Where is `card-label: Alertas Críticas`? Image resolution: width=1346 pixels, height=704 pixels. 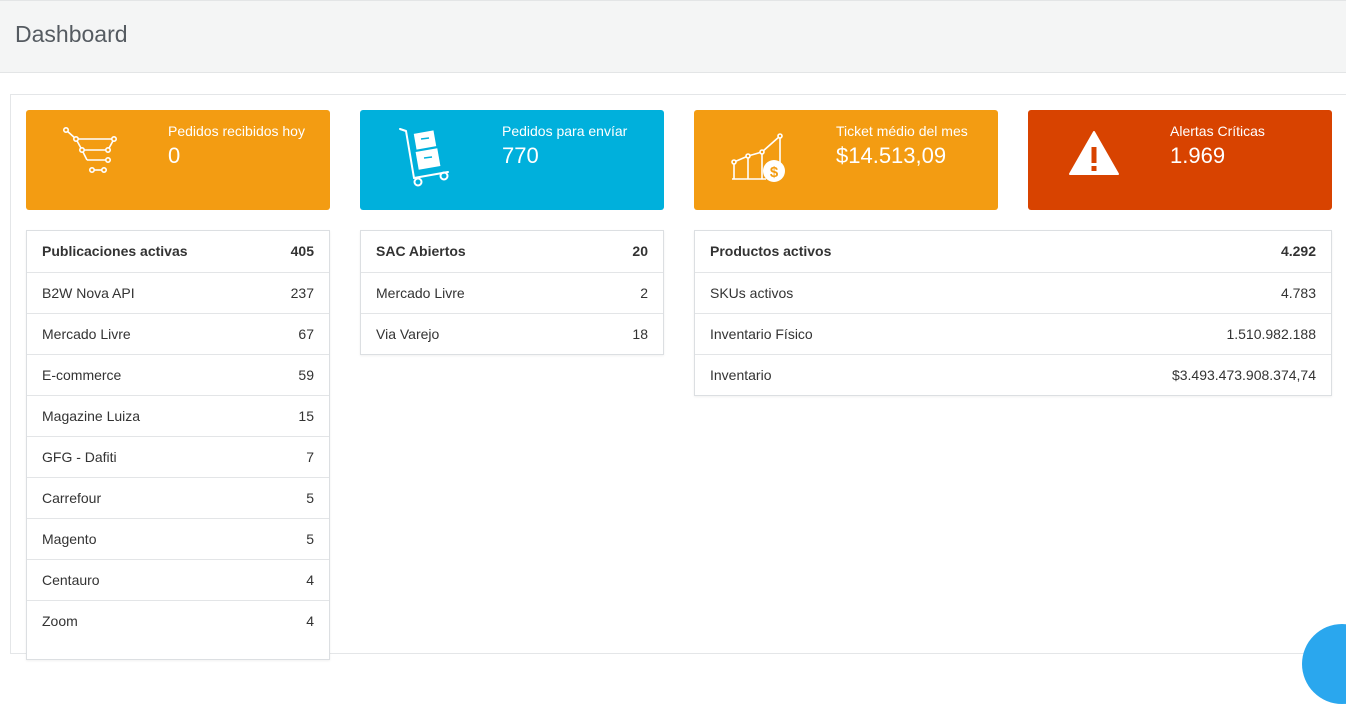 card-label: Alertas Críticas is located at coordinates (1217, 131).